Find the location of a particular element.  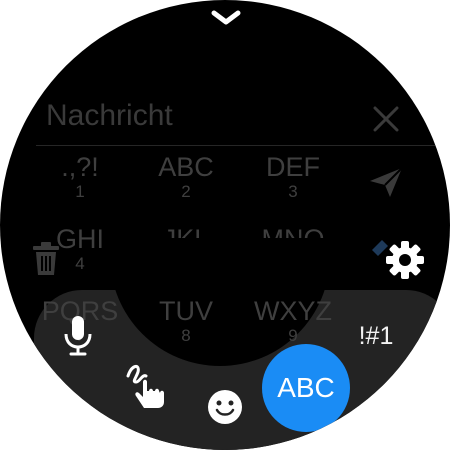

gear-icon is located at coordinates (405, 260).